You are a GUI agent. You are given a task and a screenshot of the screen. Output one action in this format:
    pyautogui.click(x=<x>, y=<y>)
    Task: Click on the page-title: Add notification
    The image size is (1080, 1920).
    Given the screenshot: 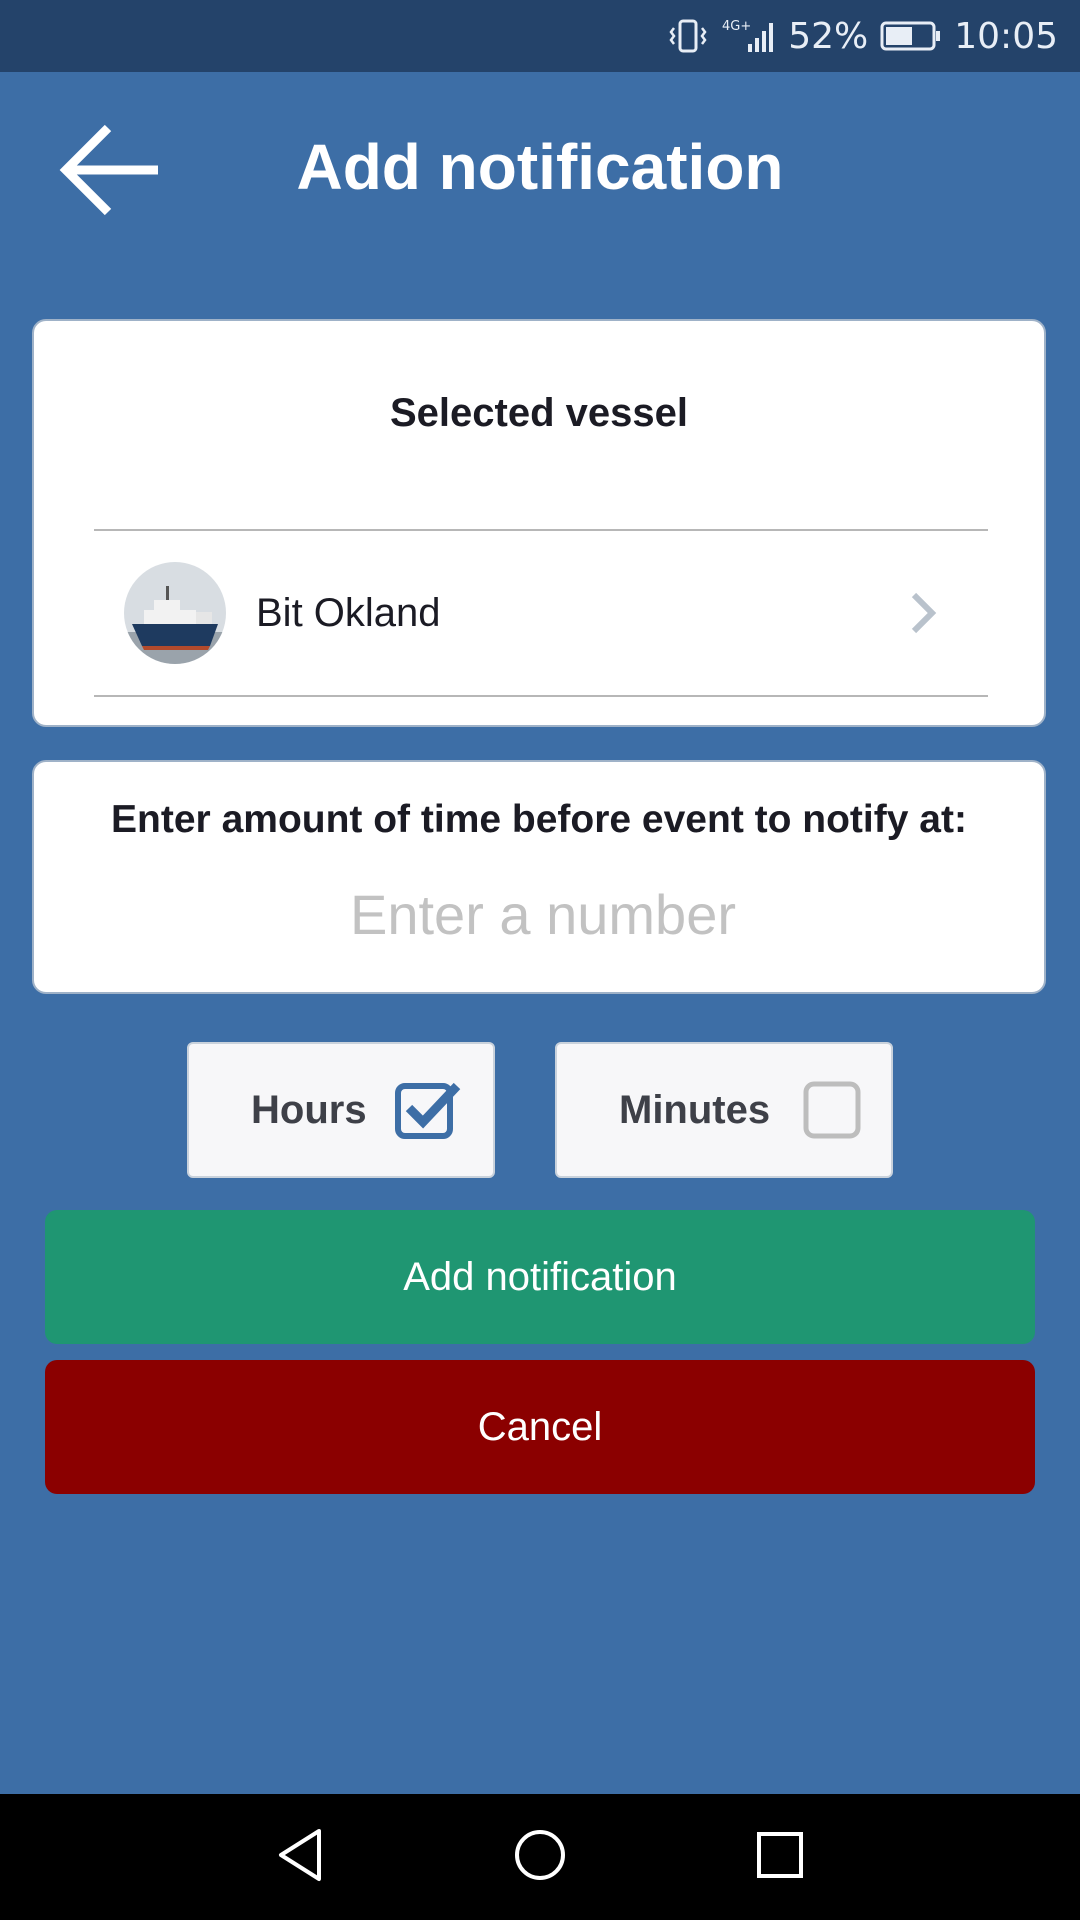 What is the action you would take?
    pyautogui.click(x=540, y=167)
    